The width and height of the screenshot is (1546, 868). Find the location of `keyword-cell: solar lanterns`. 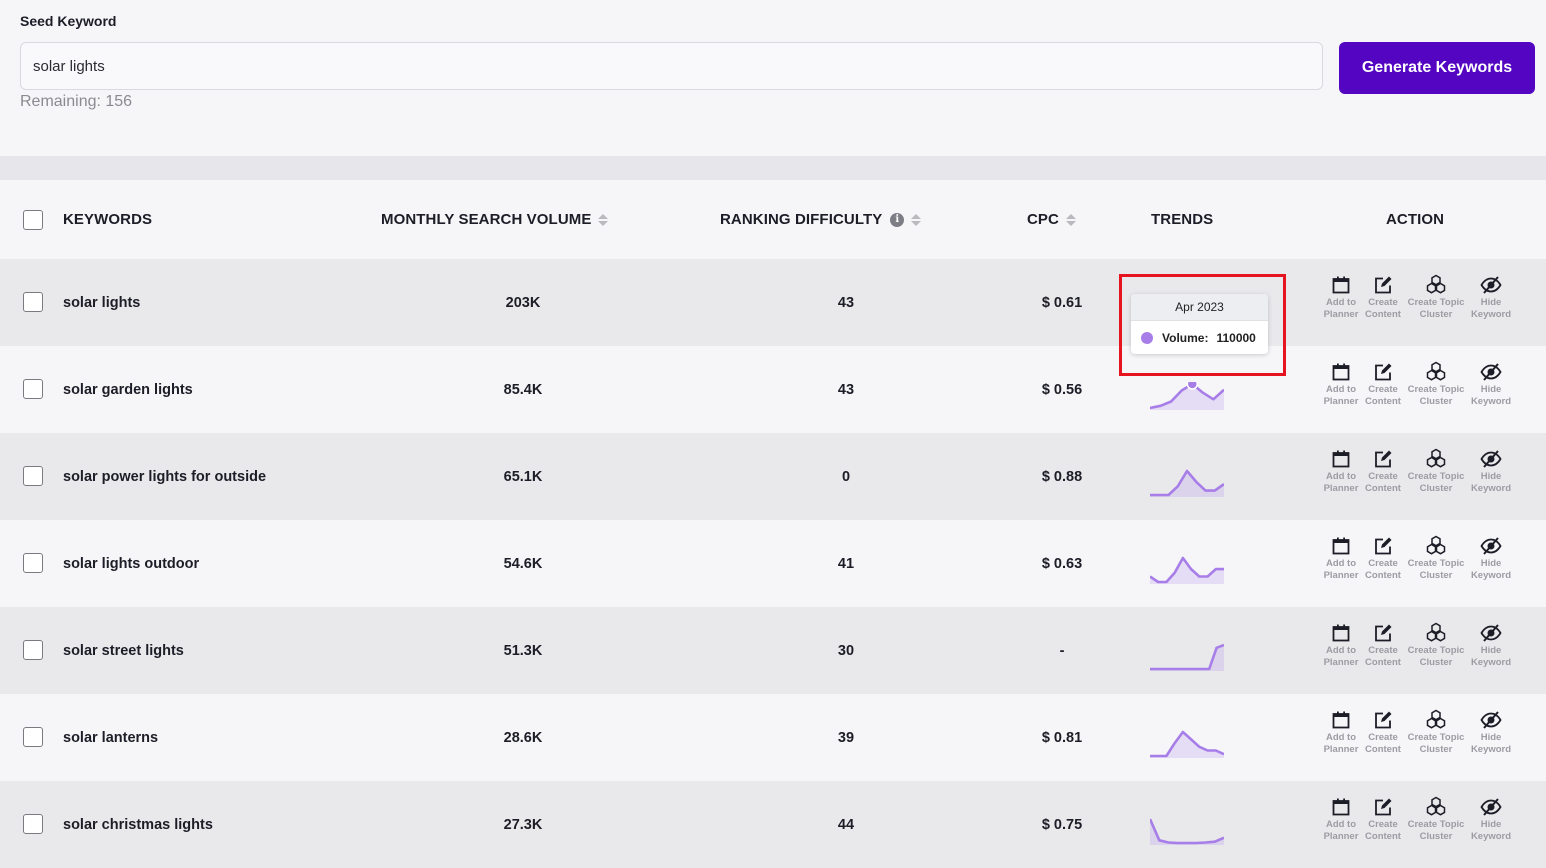

keyword-cell: solar lanterns is located at coordinates (110, 737).